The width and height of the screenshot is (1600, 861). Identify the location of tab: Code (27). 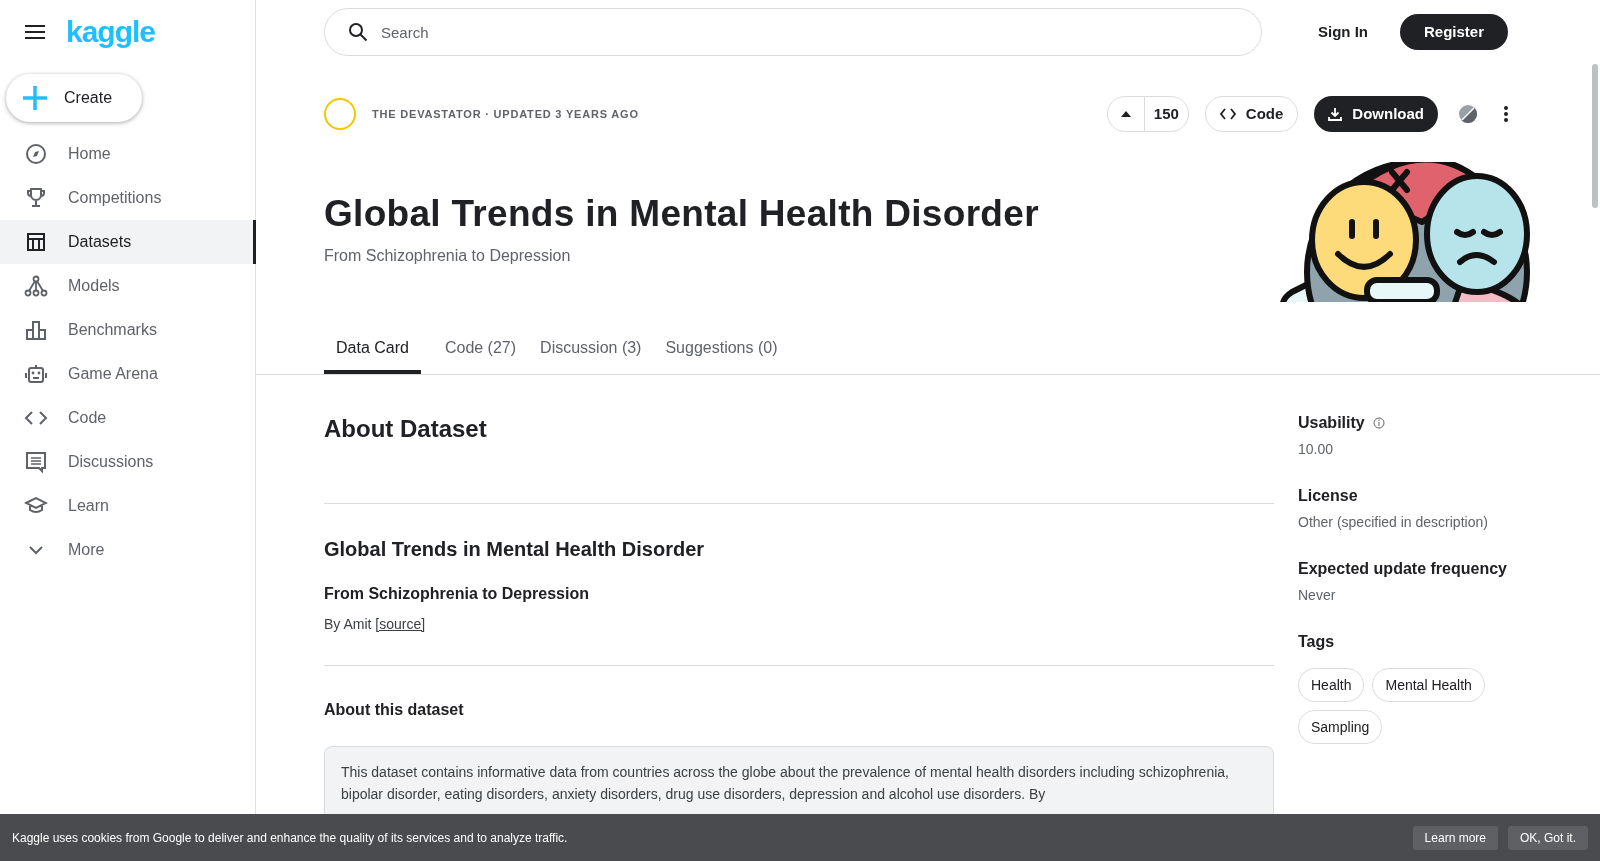
(480, 350).